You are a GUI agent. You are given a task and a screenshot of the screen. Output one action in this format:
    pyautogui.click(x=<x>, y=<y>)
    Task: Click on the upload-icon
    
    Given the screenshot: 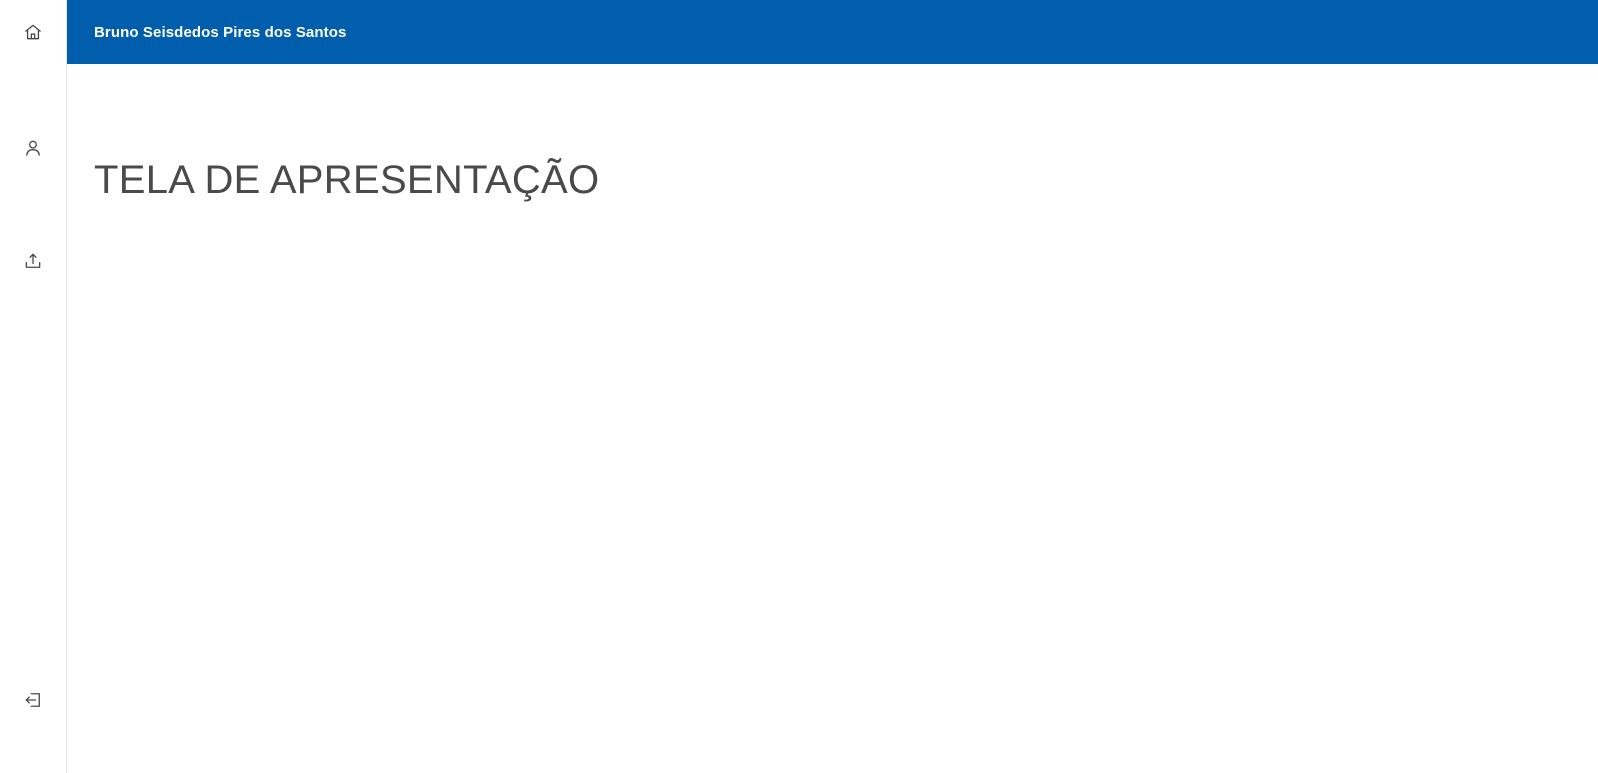 What is the action you would take?
    pyautogui.click(x=33, y=261)
    